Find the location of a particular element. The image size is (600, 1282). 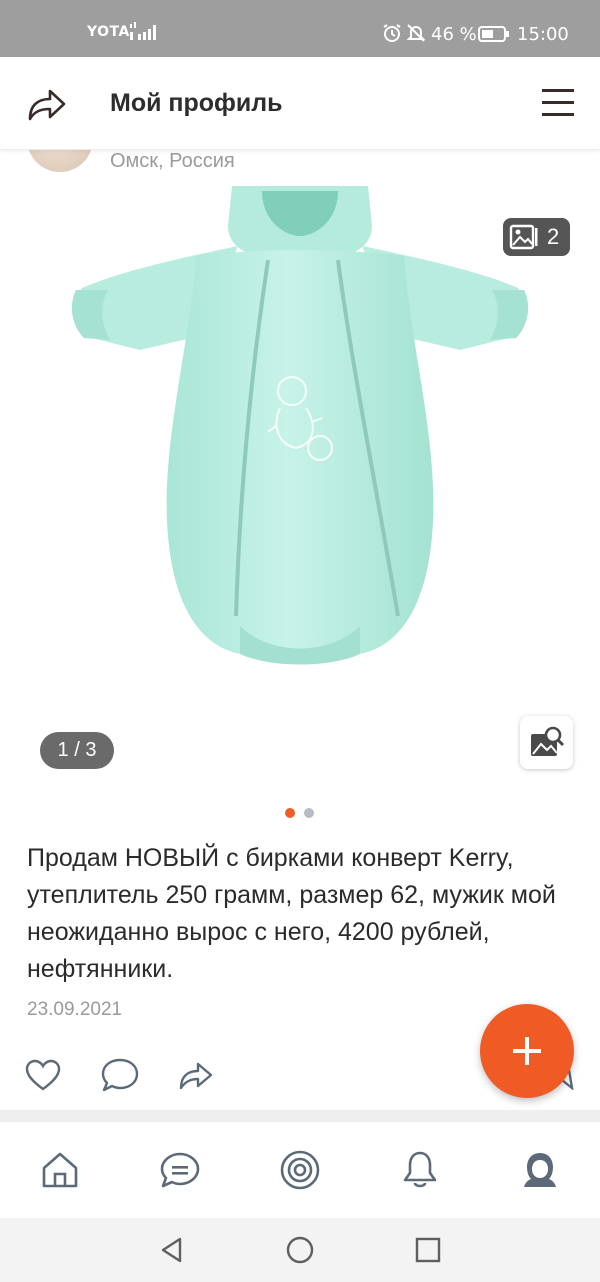

messages-icon is located at coordinates (180, 1170).